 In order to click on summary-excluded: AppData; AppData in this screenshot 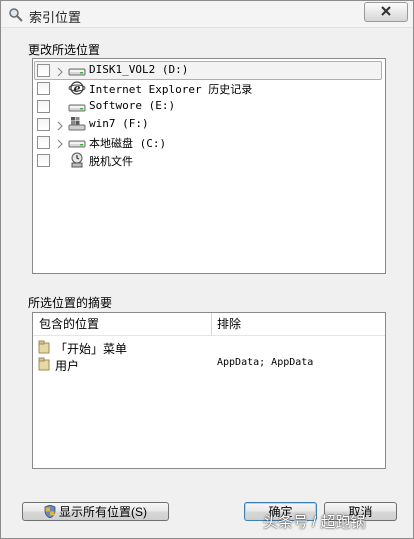, I will do `click(265, 362)`.